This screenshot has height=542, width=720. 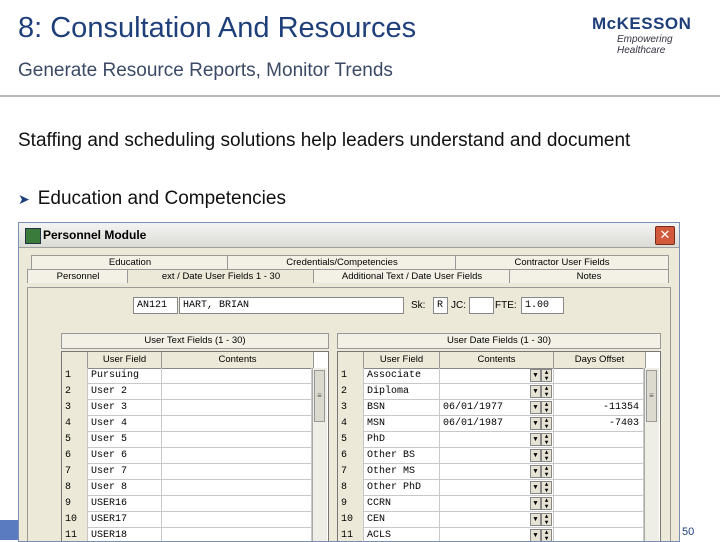 I want to click on user-field-cell: User 3, so click(x=125, y=408).